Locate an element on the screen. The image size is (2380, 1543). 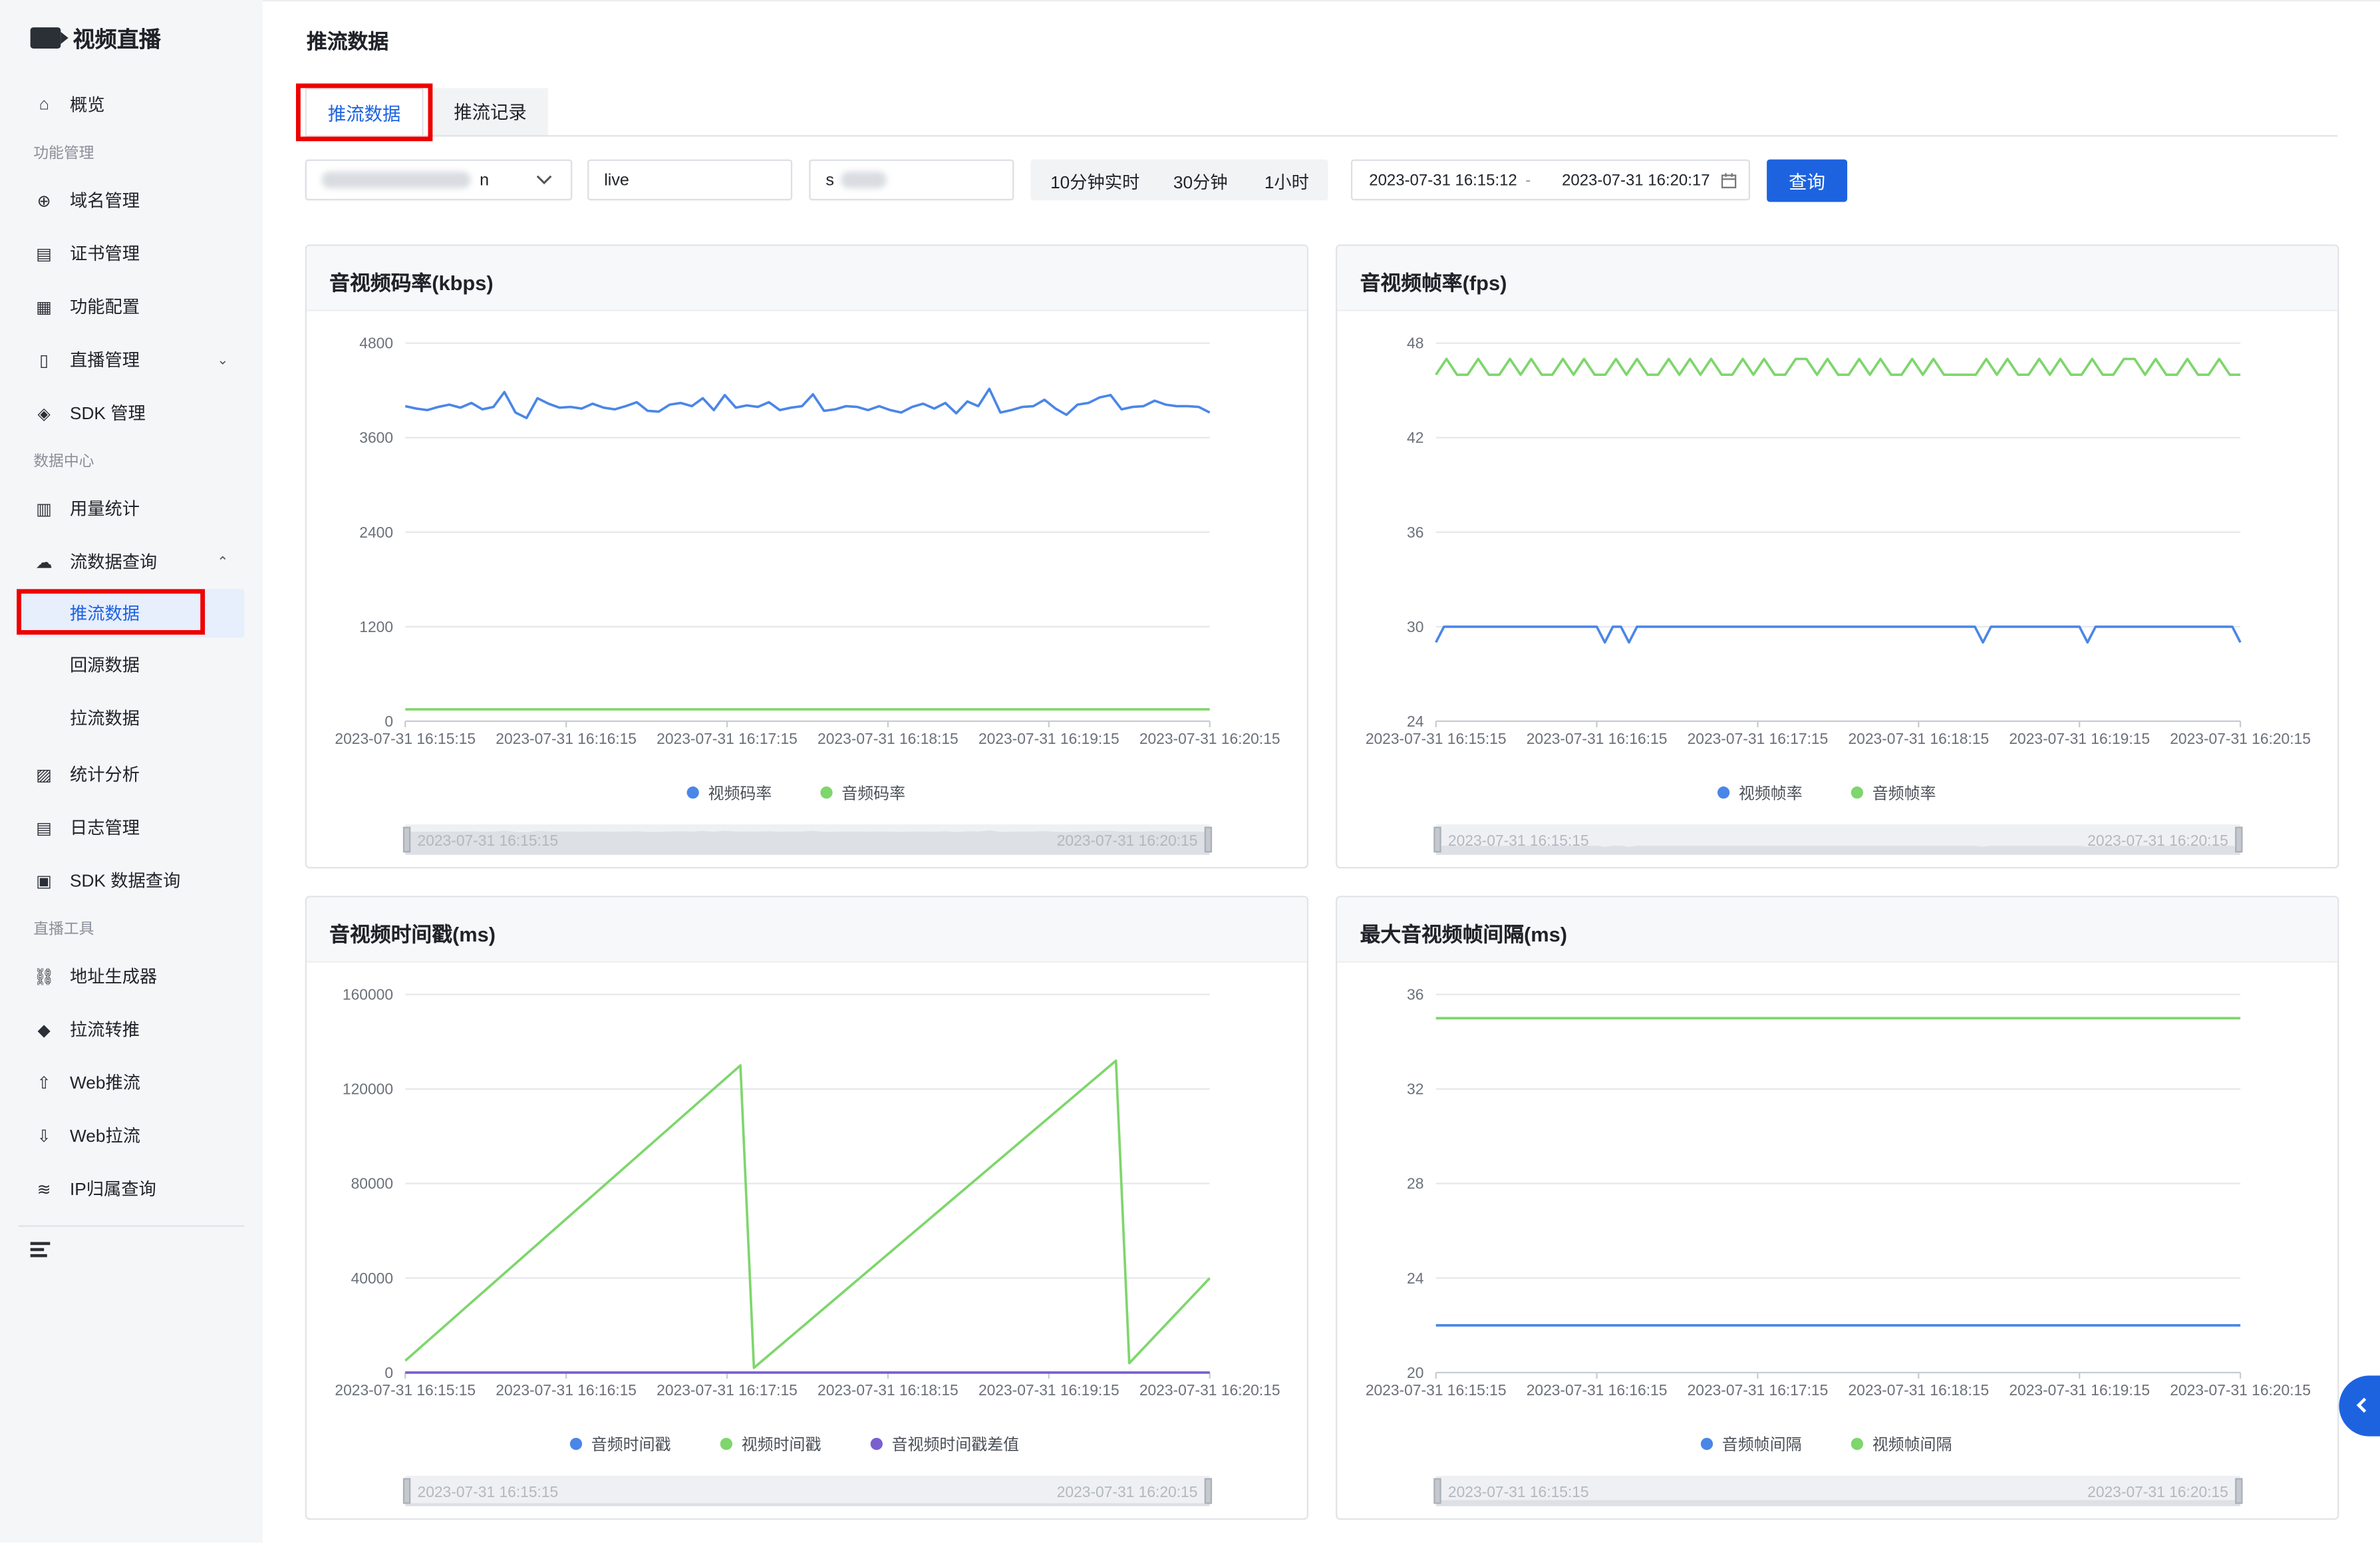
stream-name-value: s is located at coordinates (829, 180).